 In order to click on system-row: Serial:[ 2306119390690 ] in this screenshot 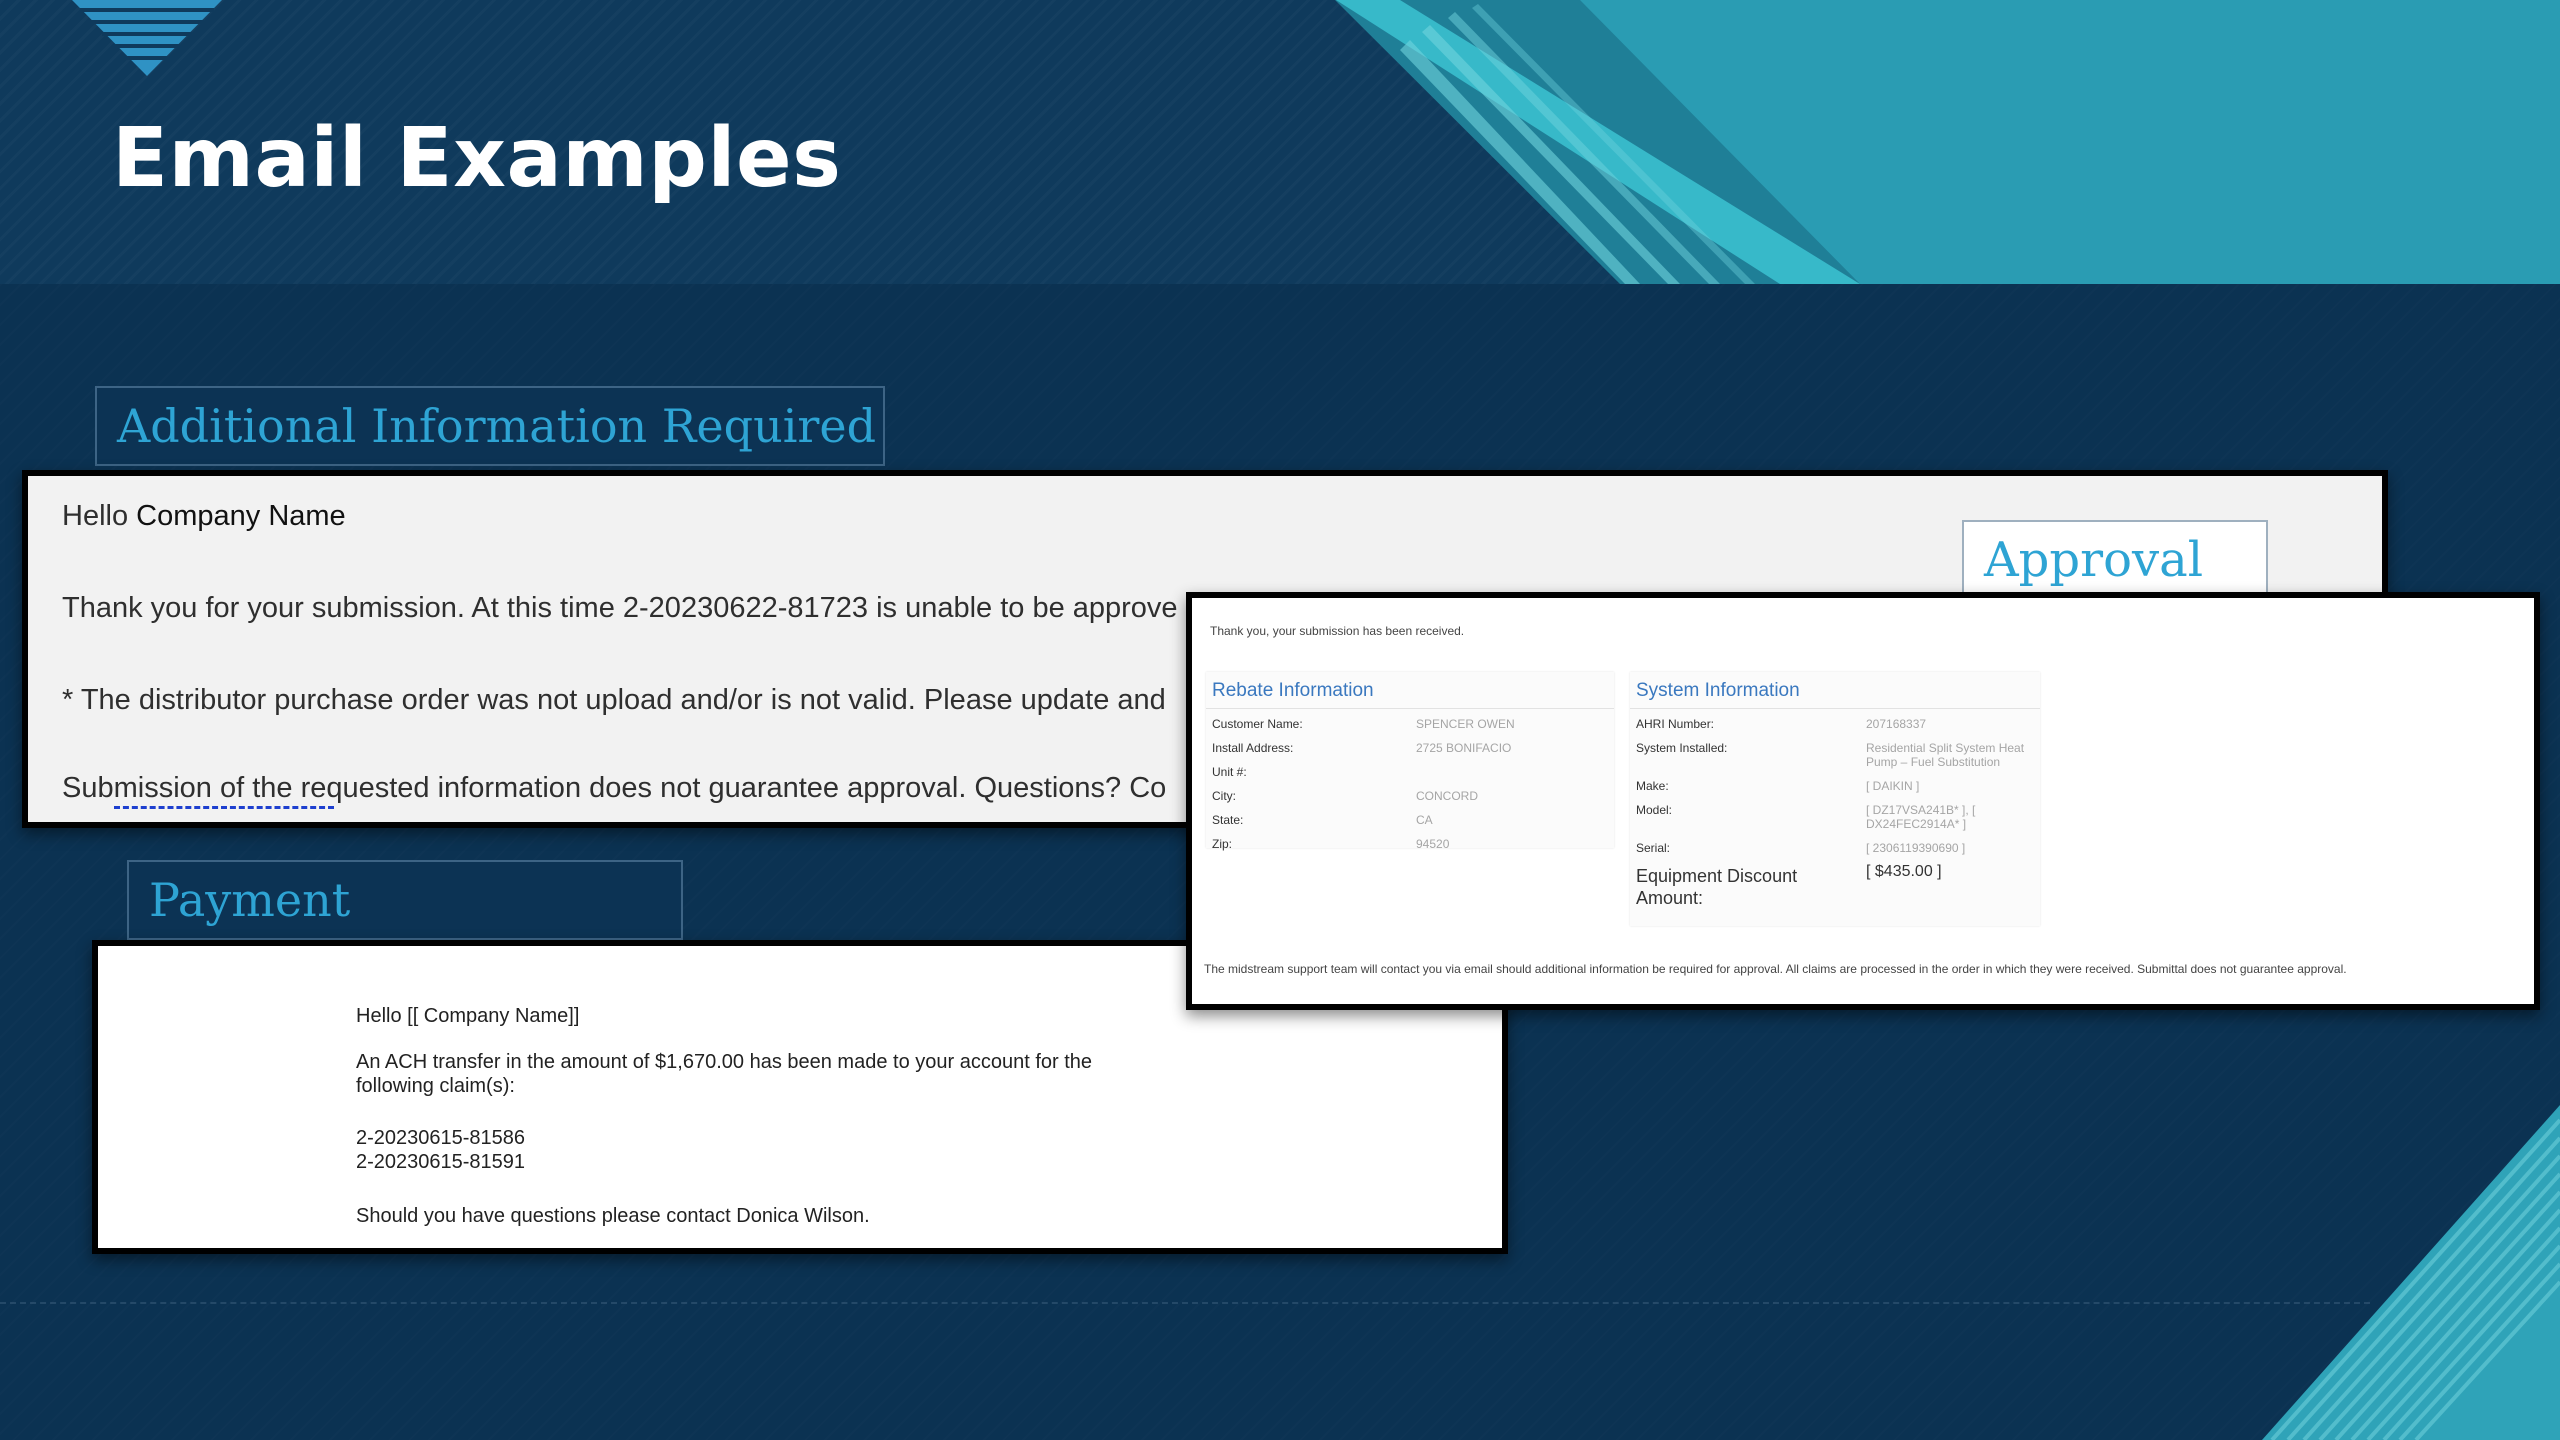, I will do `click(1801, 848)`.